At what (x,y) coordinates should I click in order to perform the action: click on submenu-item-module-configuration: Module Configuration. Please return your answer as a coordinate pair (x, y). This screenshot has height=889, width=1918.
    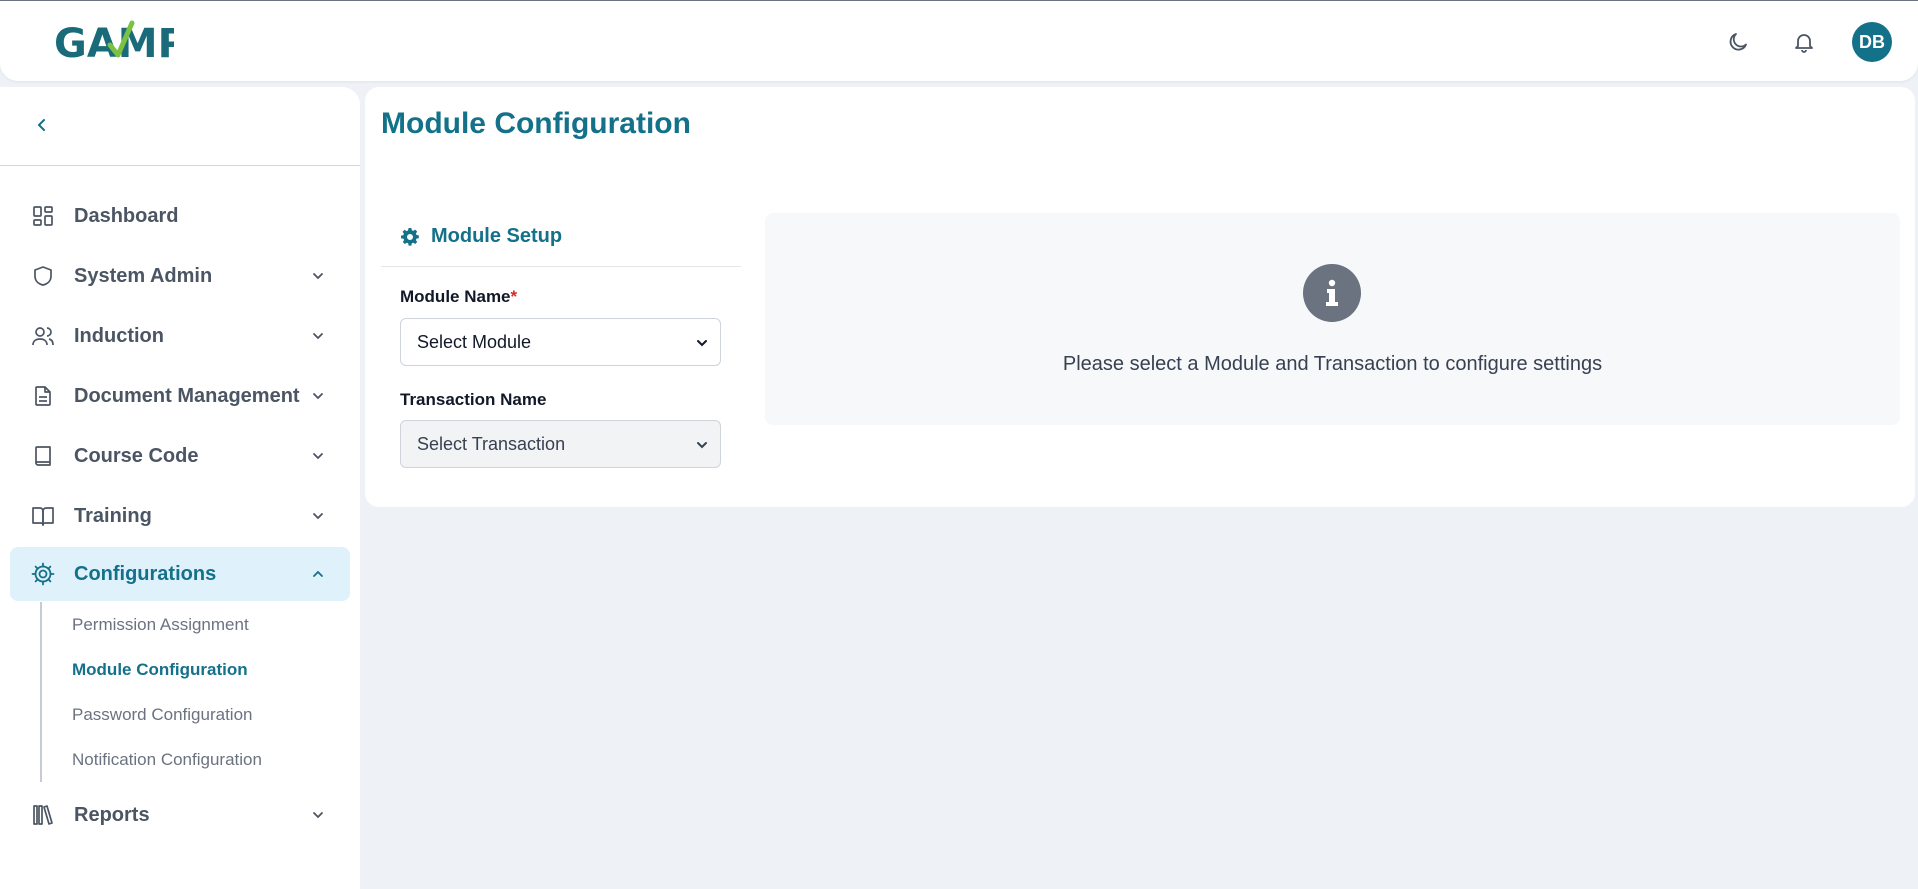
    Looking at the image, I should click on (160, 670).